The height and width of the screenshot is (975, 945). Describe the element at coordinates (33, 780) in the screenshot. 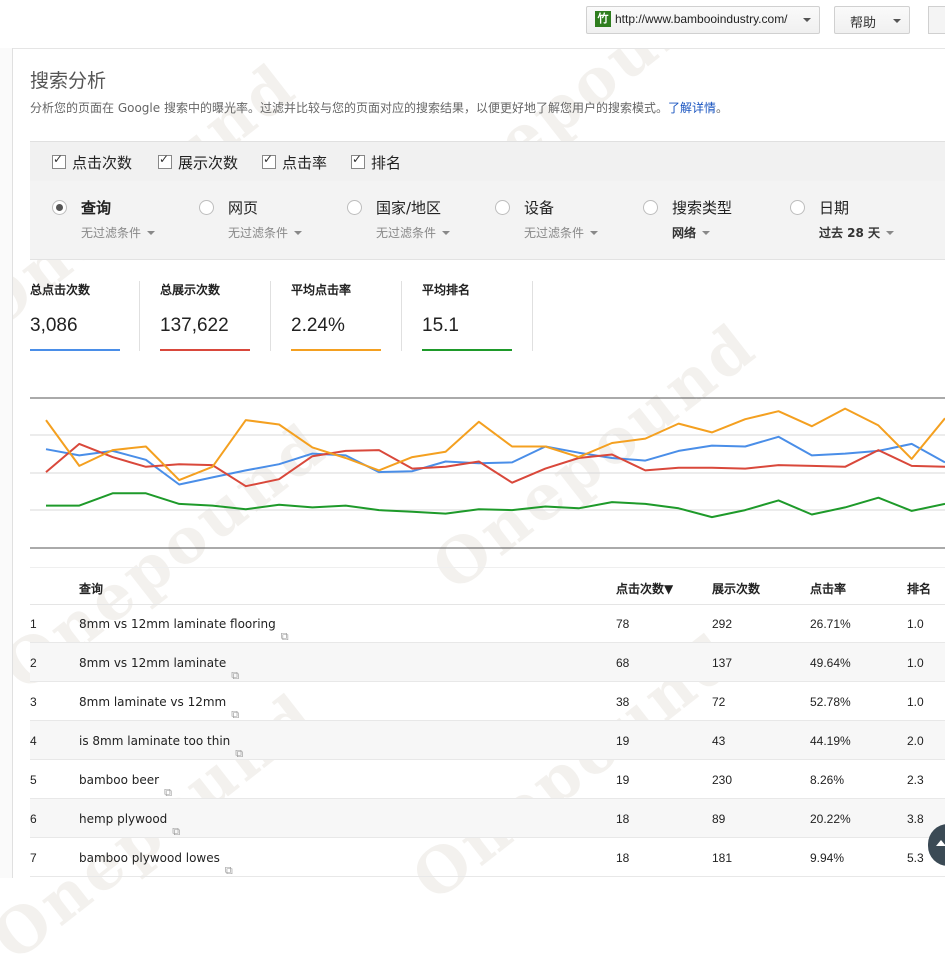

I see `row-number: 5` at that location.